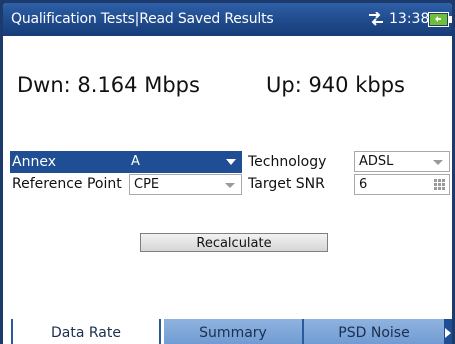 Image resolution: width=455 pixels, height=344 pixels. What do you see at coordinates (376, 19) in the screenshot?
I see `network-arrows-icon` at bounding box center [376, 19].